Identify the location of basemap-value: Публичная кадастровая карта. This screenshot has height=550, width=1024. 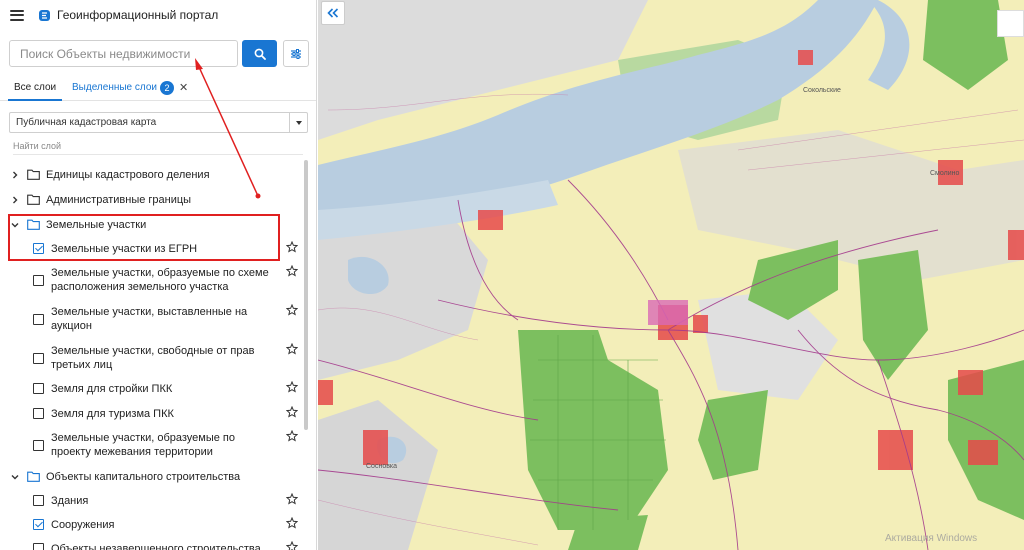
(86, 122).